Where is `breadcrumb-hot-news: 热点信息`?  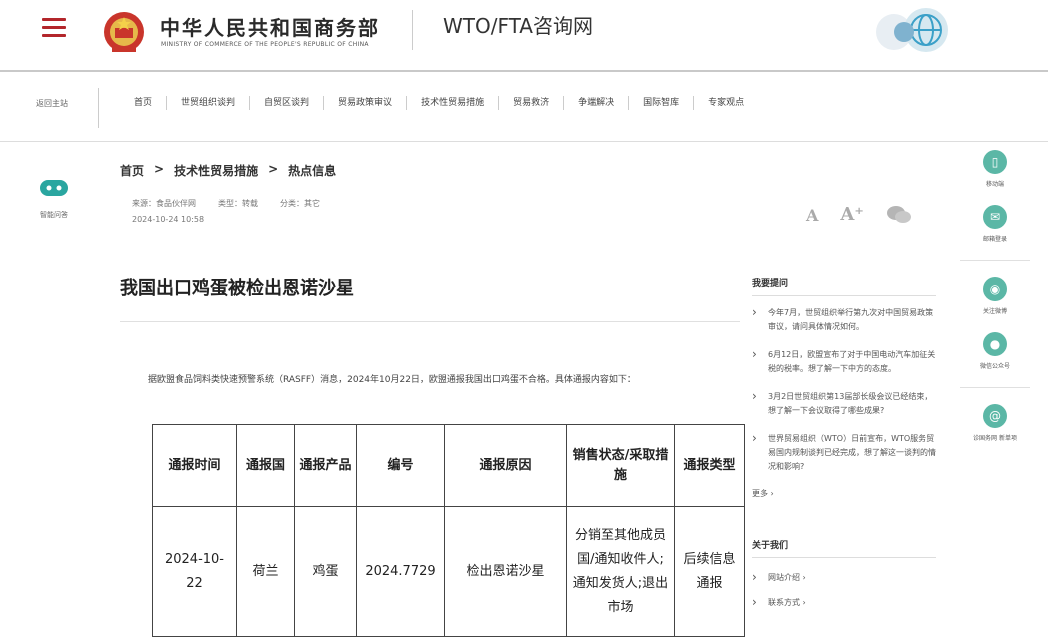
breadcrumb-hot-news: 热点信息 is located at coordinates (312, 170).